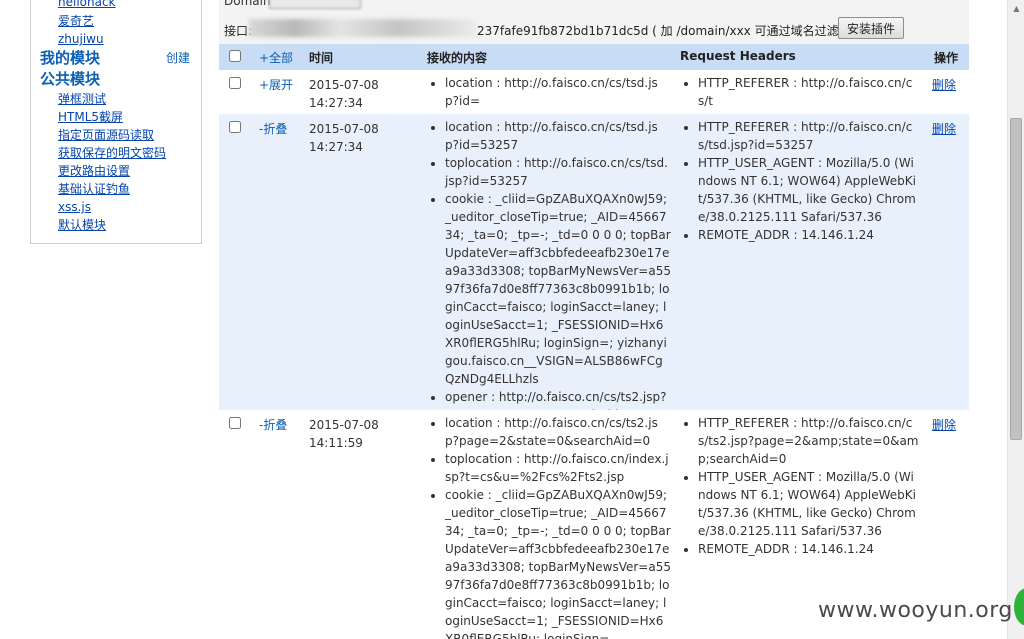 The height and width of the screenshot is (639, 1024). What do you see at coordinates (106, 135) in the screenshot?
I see `module-link-page-source: 指定页面源码读取` at bounding box center [106, 135].